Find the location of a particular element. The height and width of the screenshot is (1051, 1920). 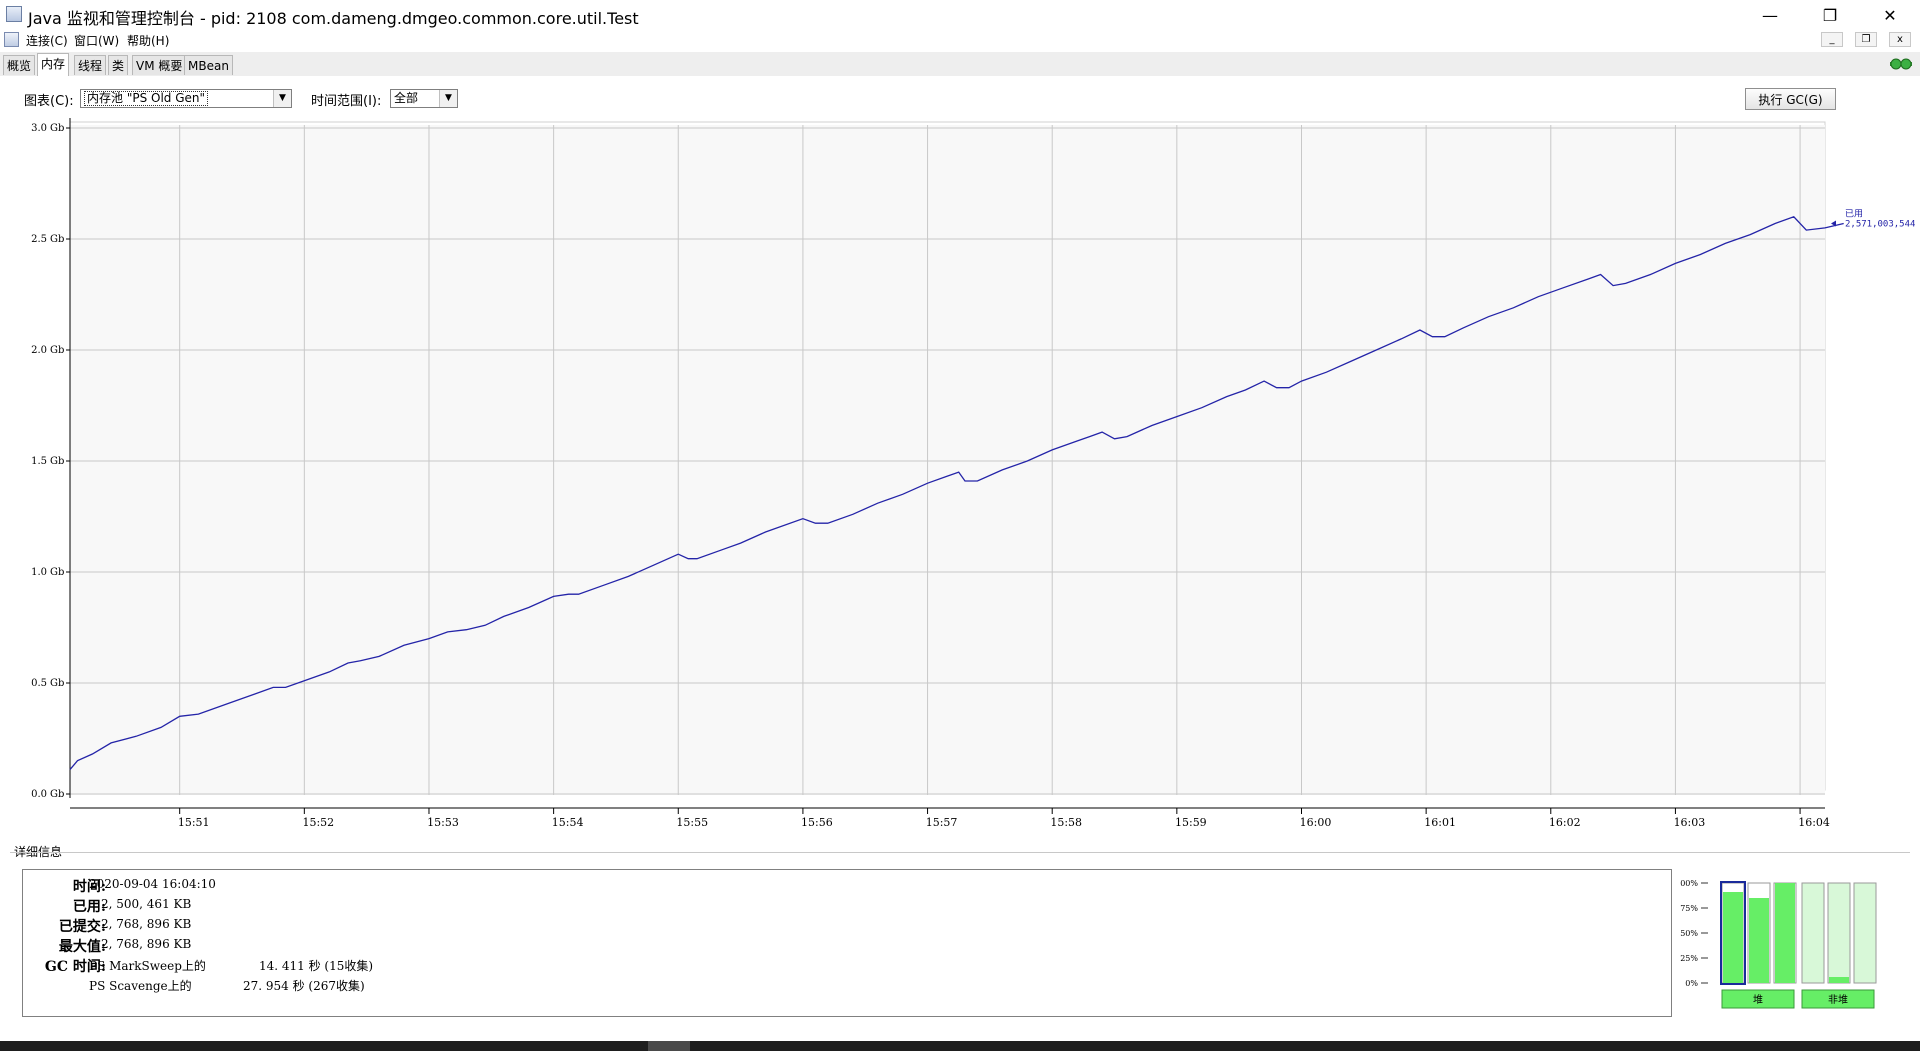

y-tick-label: 0.5 is located at coordinates (39, 683).